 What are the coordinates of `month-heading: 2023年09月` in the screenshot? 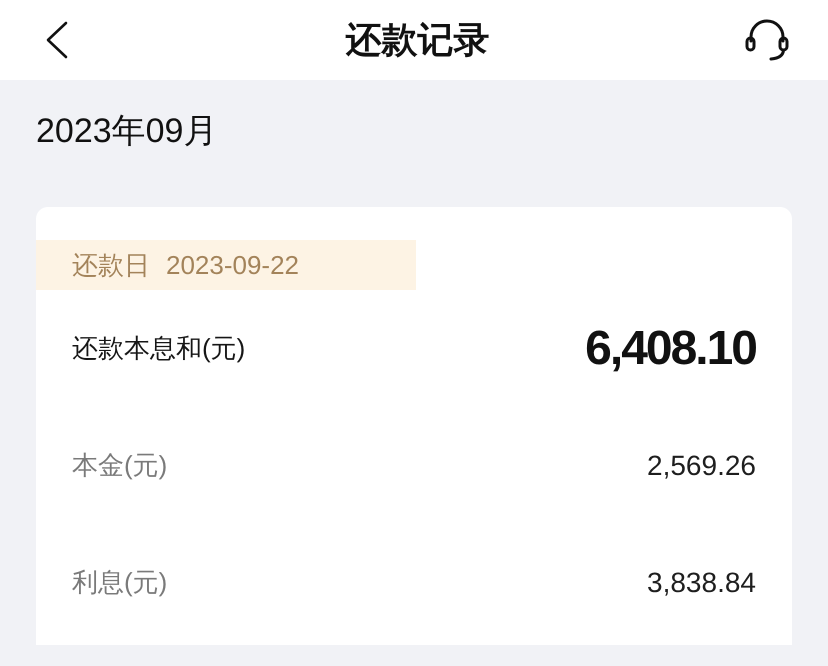 It's located at (127, 131).